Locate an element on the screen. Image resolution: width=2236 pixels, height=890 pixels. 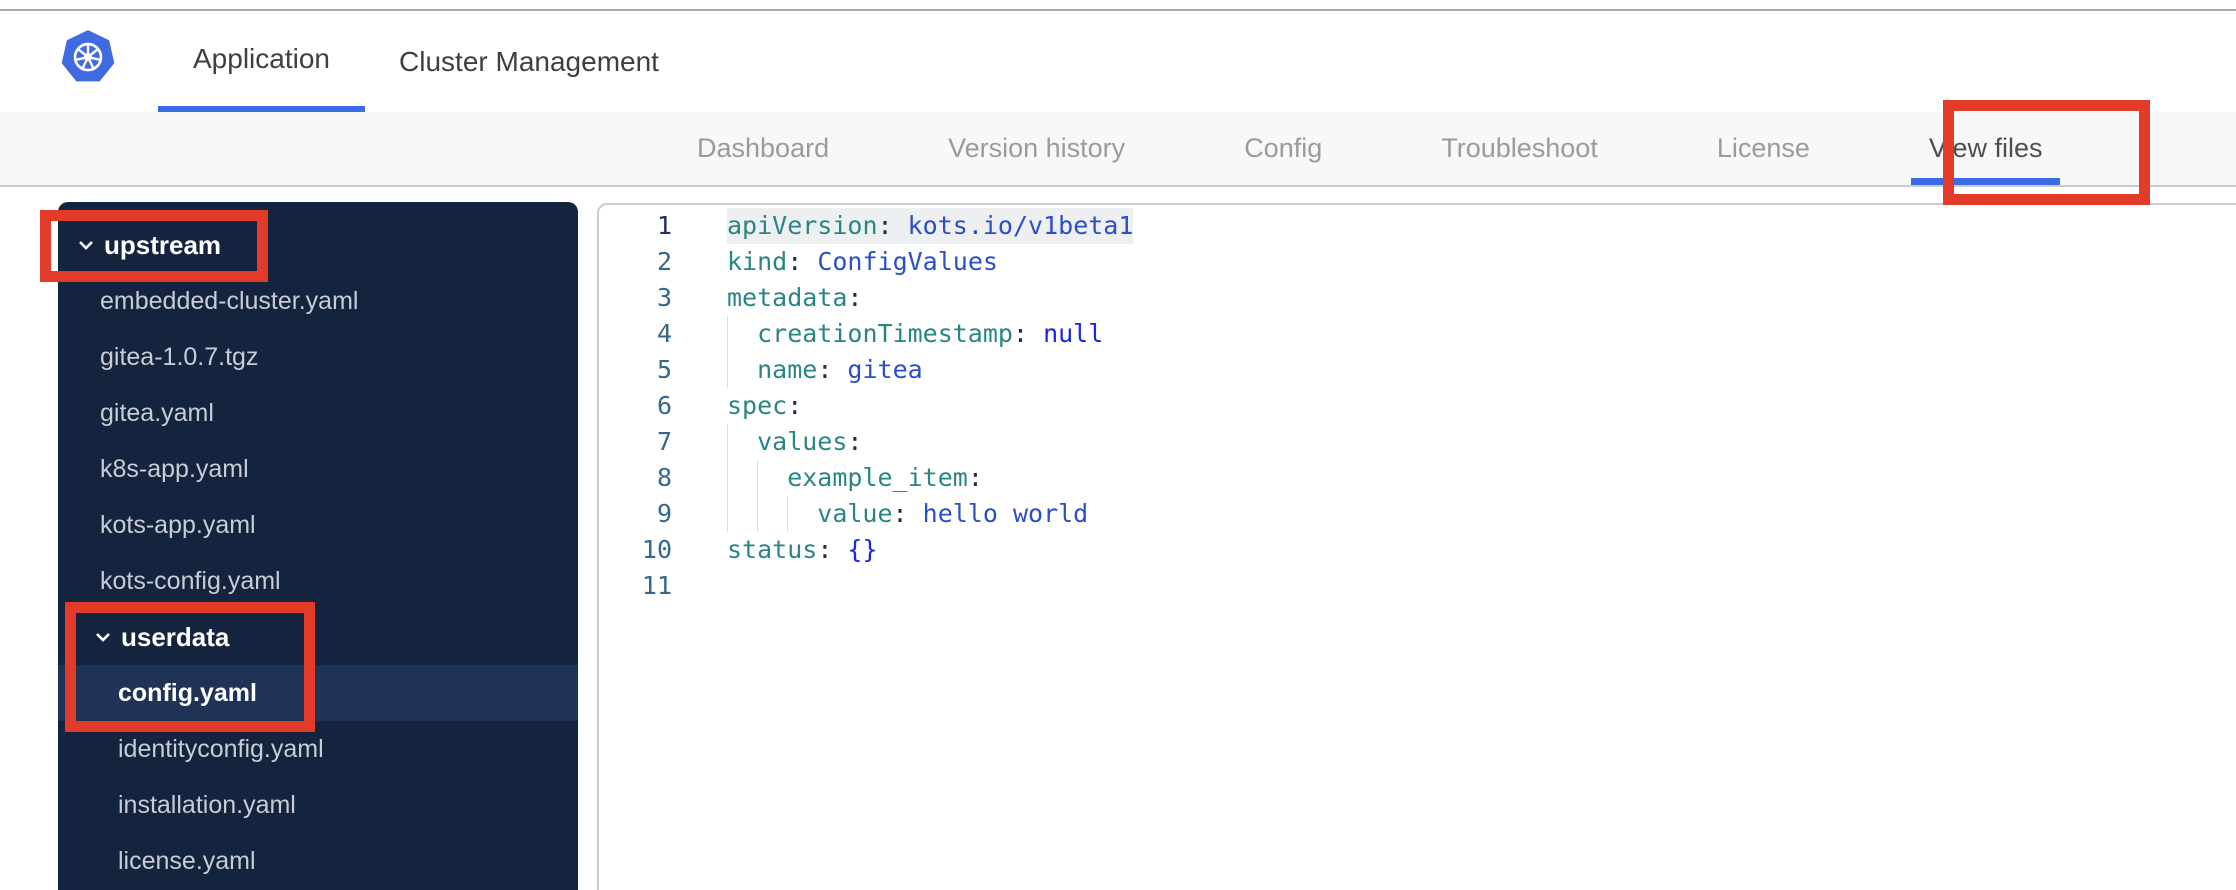
line-number: 1 is located at coordinates (664, 225).